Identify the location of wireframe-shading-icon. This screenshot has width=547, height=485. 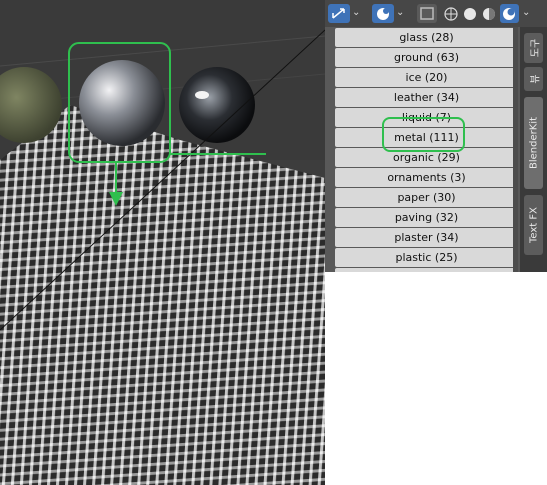
(451, 13).